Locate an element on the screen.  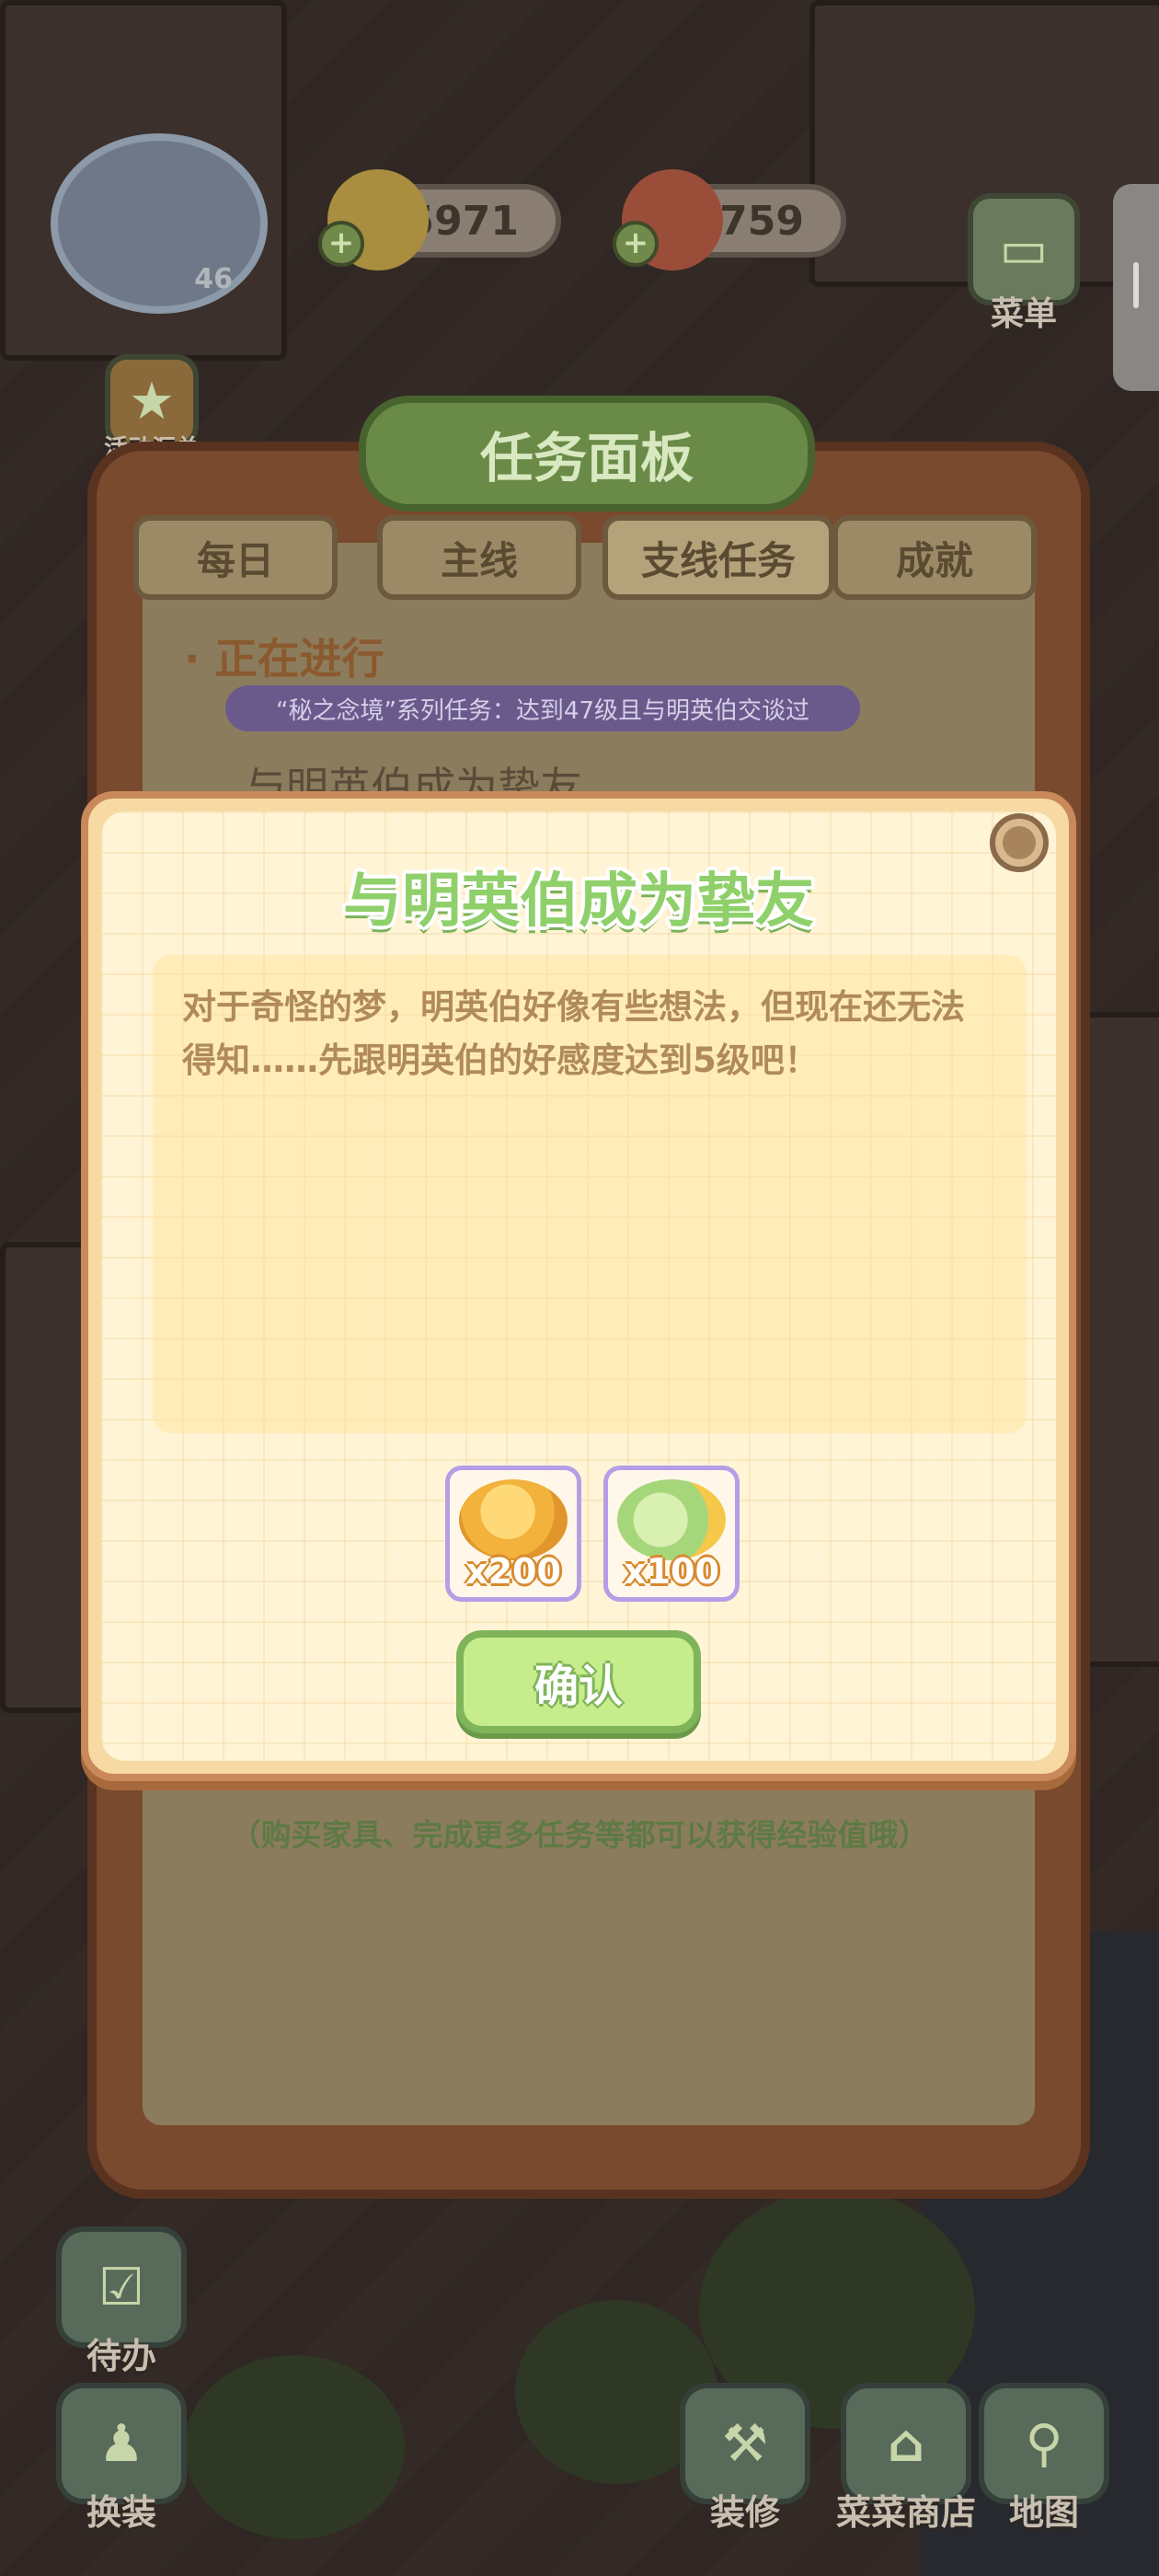
menu-button: ▭ 菜单 is located at coordinates (1024, 264).